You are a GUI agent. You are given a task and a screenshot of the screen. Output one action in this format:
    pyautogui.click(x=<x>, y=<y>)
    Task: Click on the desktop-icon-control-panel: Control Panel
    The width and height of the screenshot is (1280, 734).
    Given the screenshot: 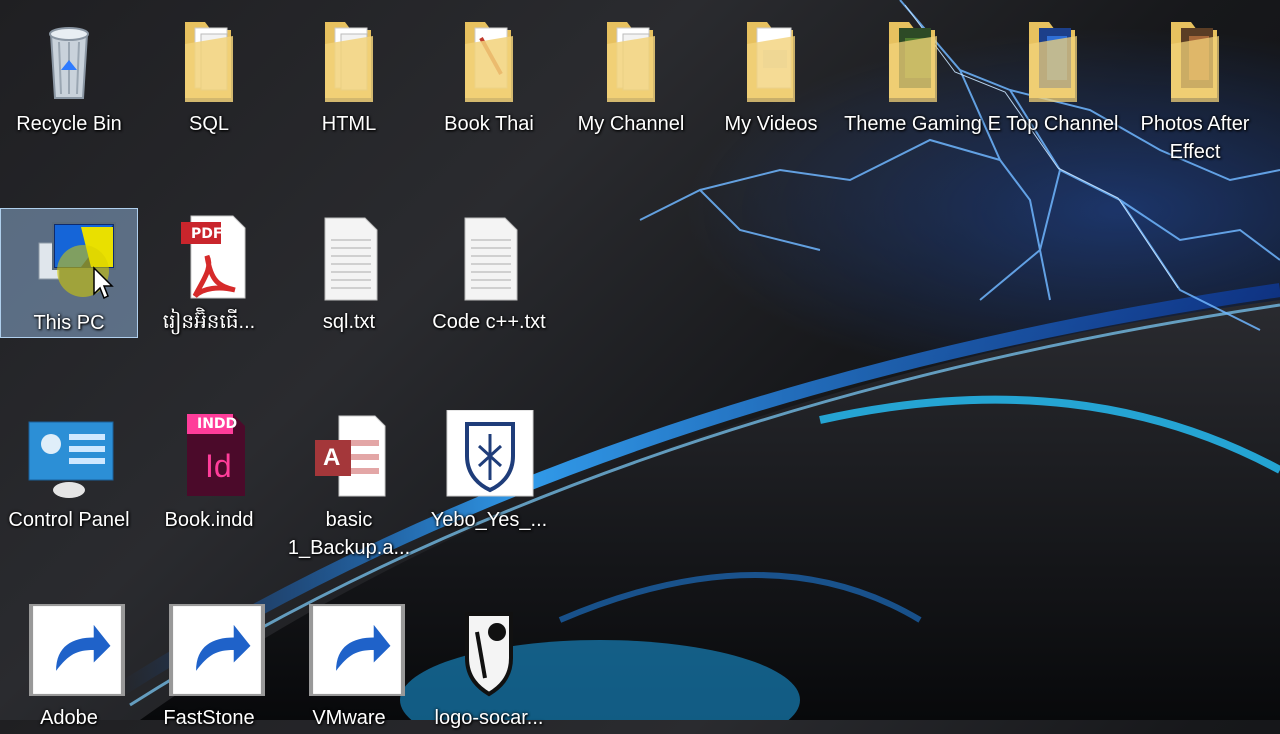 What is the action you would take?
    pyautogui.click(x=69, y=471)
    